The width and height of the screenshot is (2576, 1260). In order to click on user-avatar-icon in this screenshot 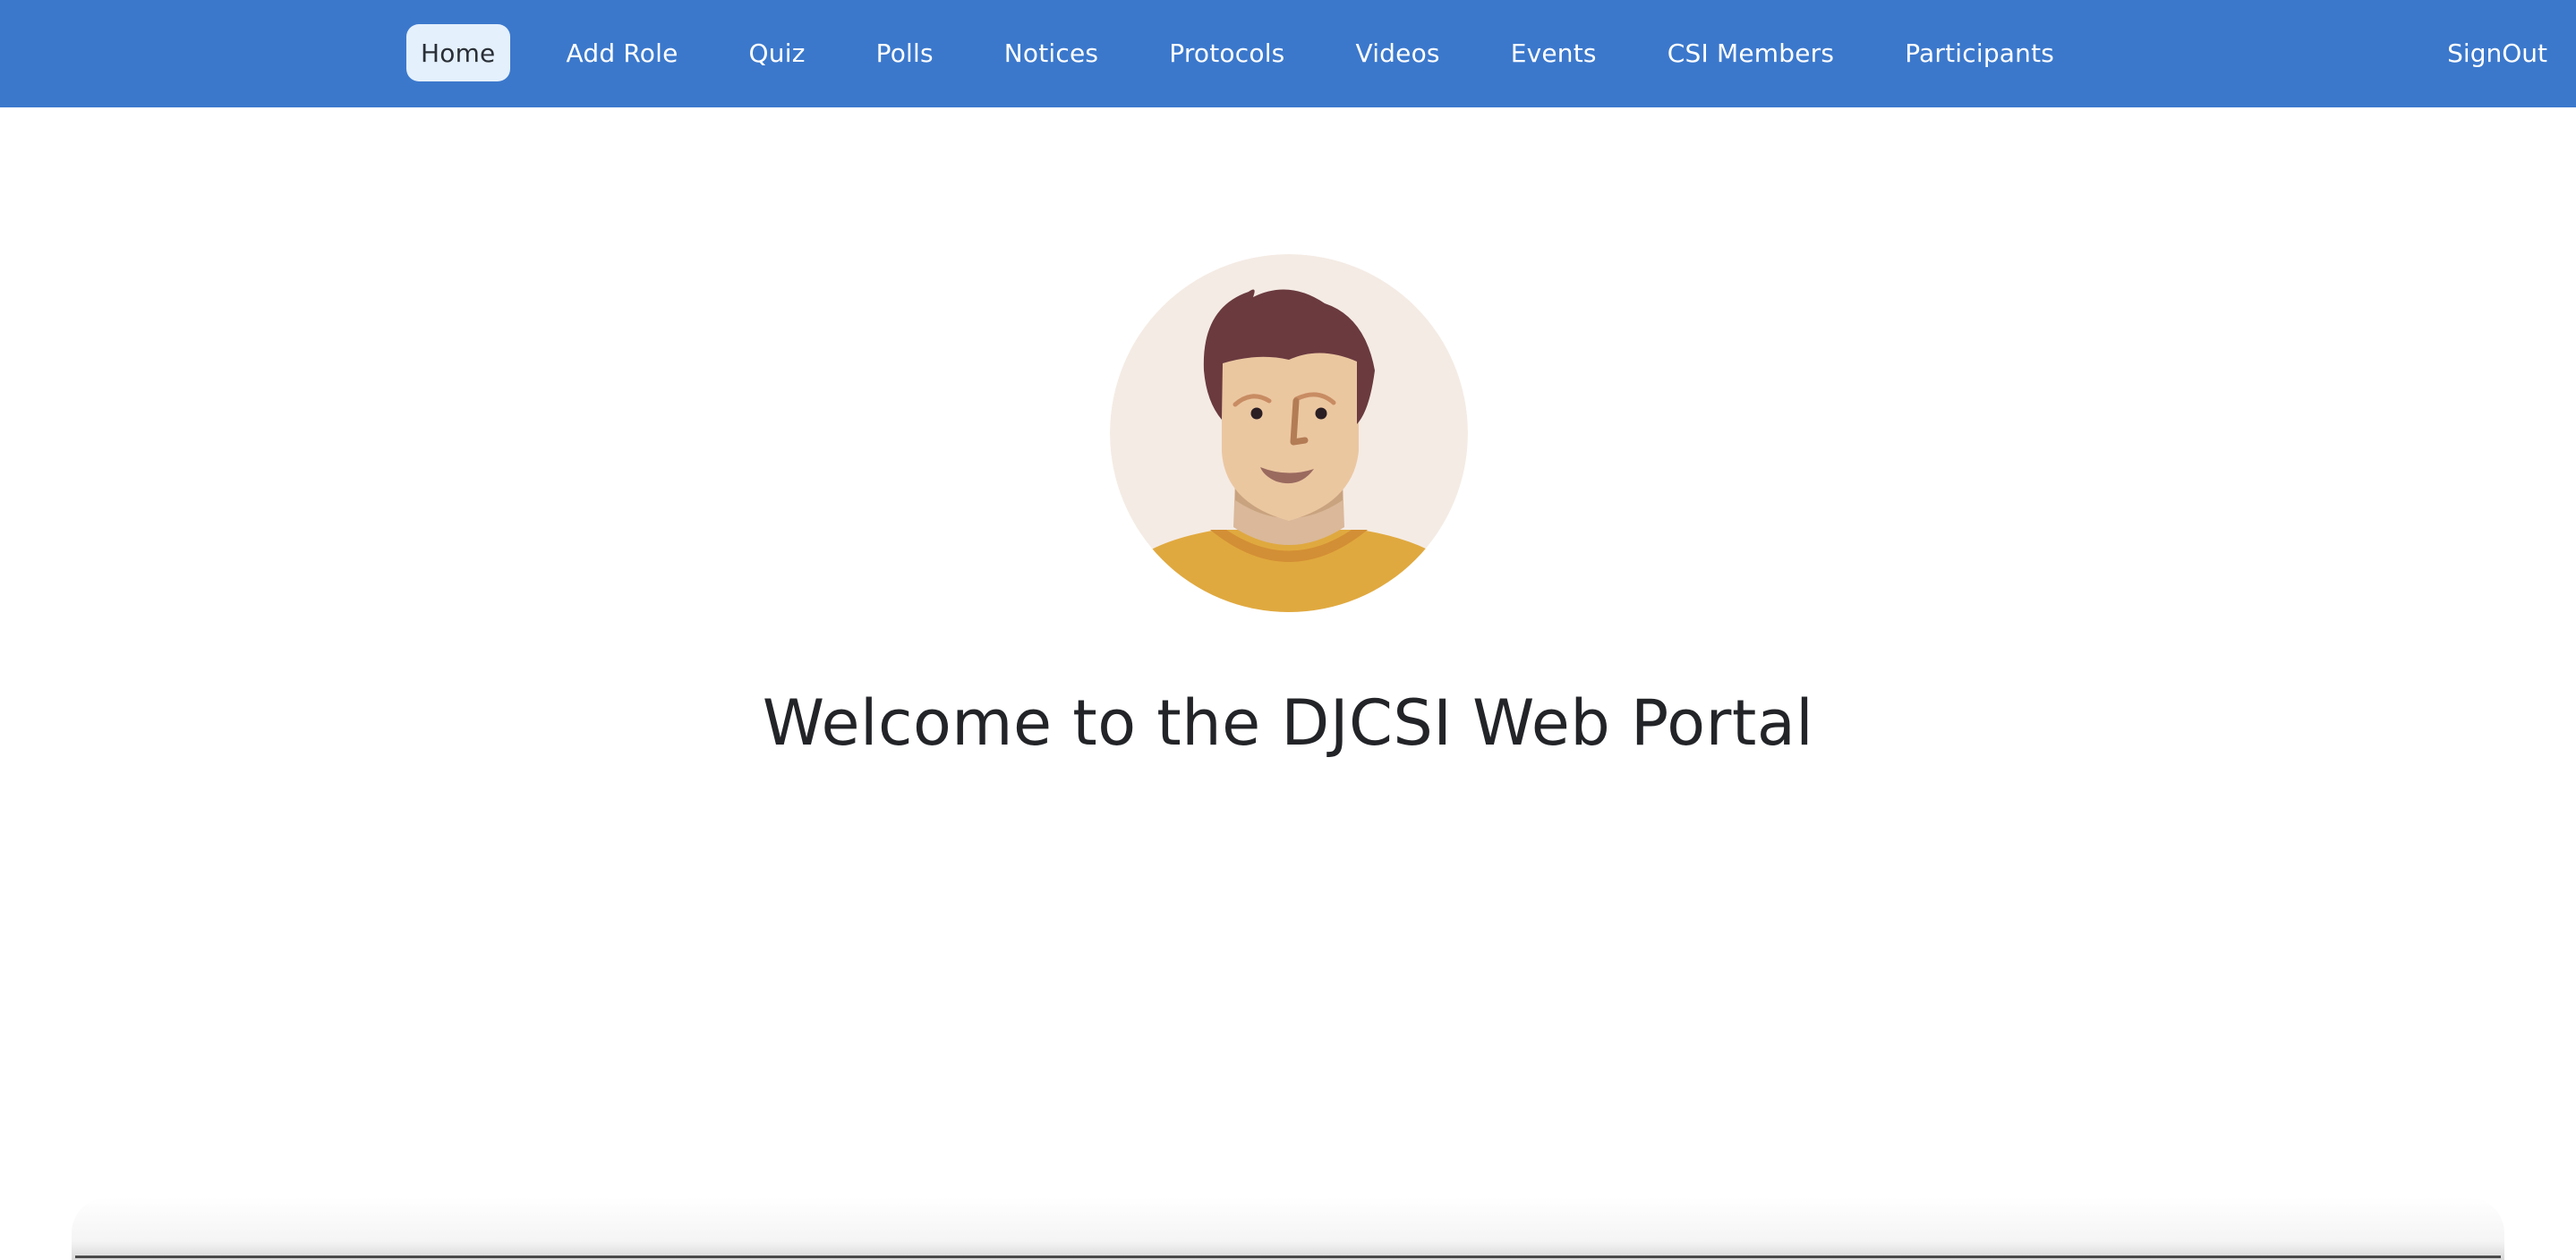, I will do `click(1289, 433)`.